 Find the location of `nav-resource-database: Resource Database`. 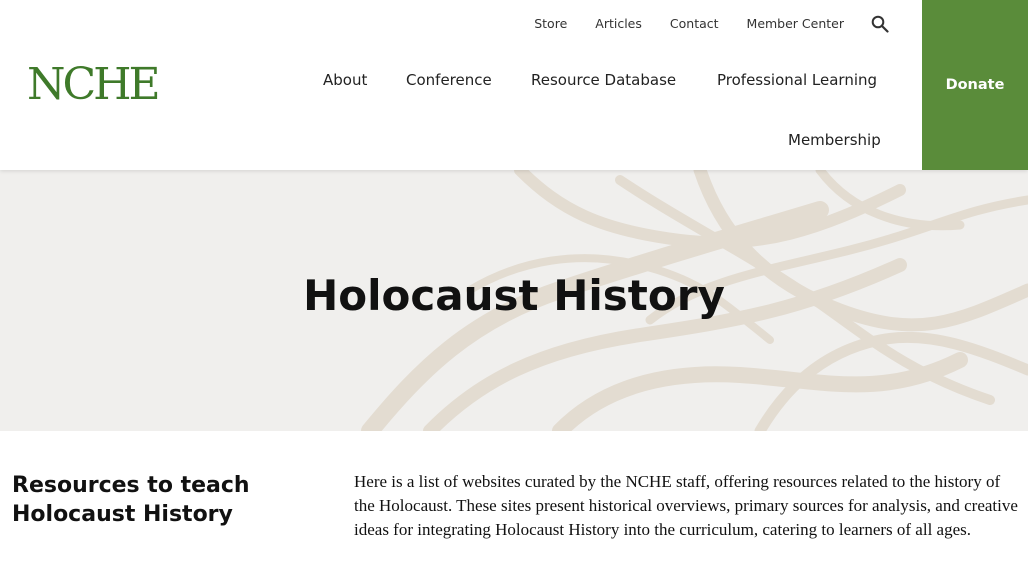

nav-resource-database: Resource Database is located at coordinates (603, 80).